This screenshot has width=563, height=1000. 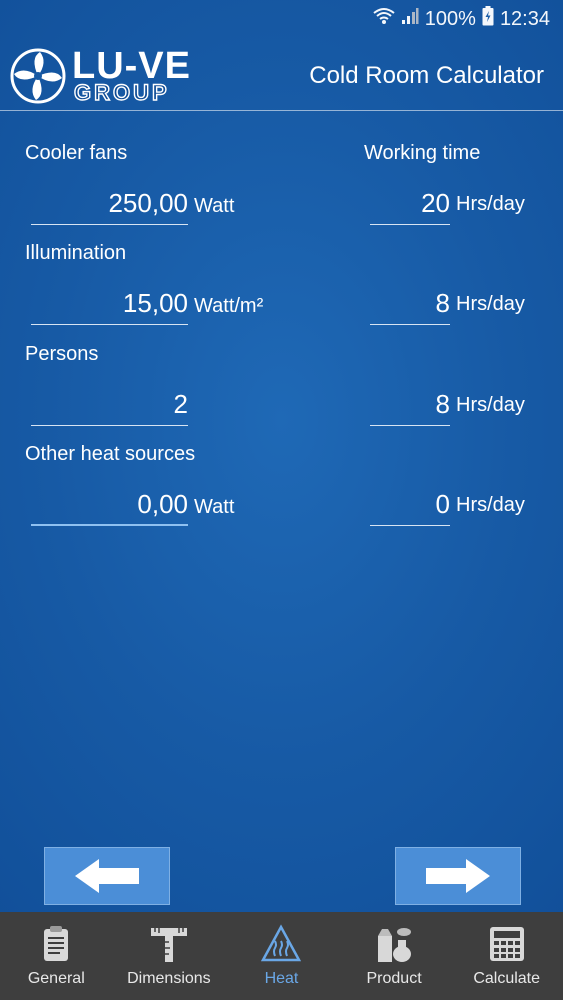 I want to click on persons-hours-input: 8, so click(x=410, y=405).